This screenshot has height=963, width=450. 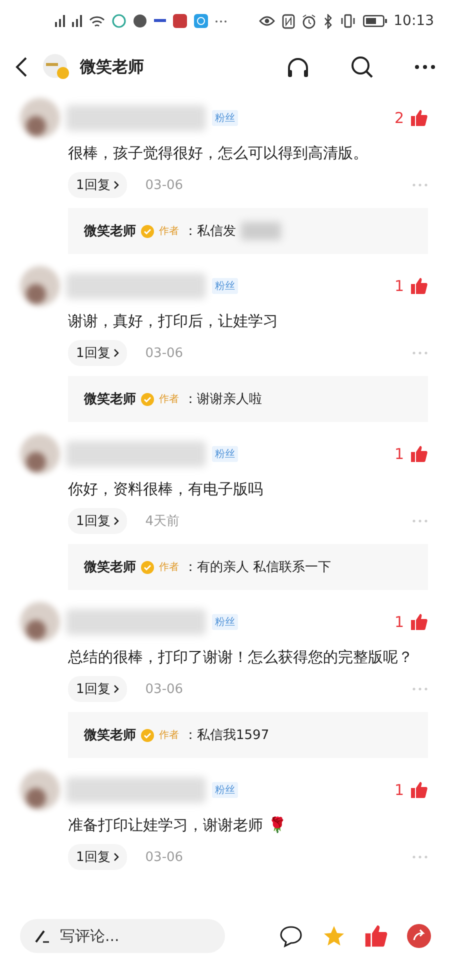 I want to click on comment-text: 总结的很棒，打印了谢谢！怎么获得您的完整版呢？, so click(x=241, y=657).